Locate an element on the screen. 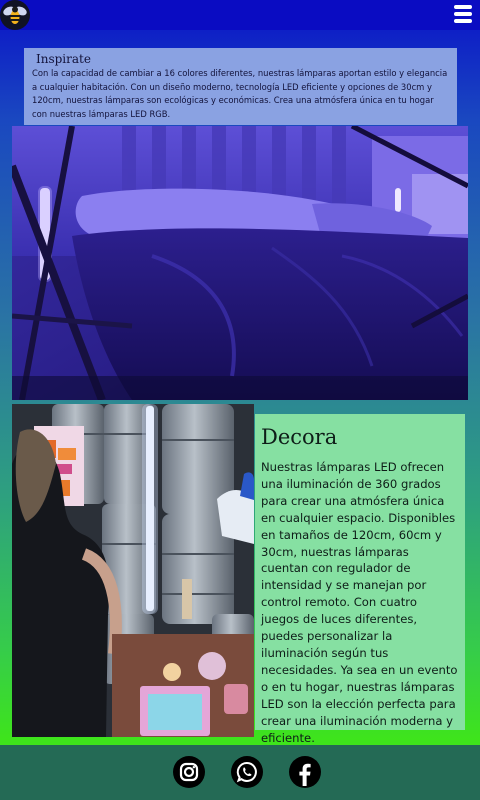  footer is located at coordinates (240, 772).